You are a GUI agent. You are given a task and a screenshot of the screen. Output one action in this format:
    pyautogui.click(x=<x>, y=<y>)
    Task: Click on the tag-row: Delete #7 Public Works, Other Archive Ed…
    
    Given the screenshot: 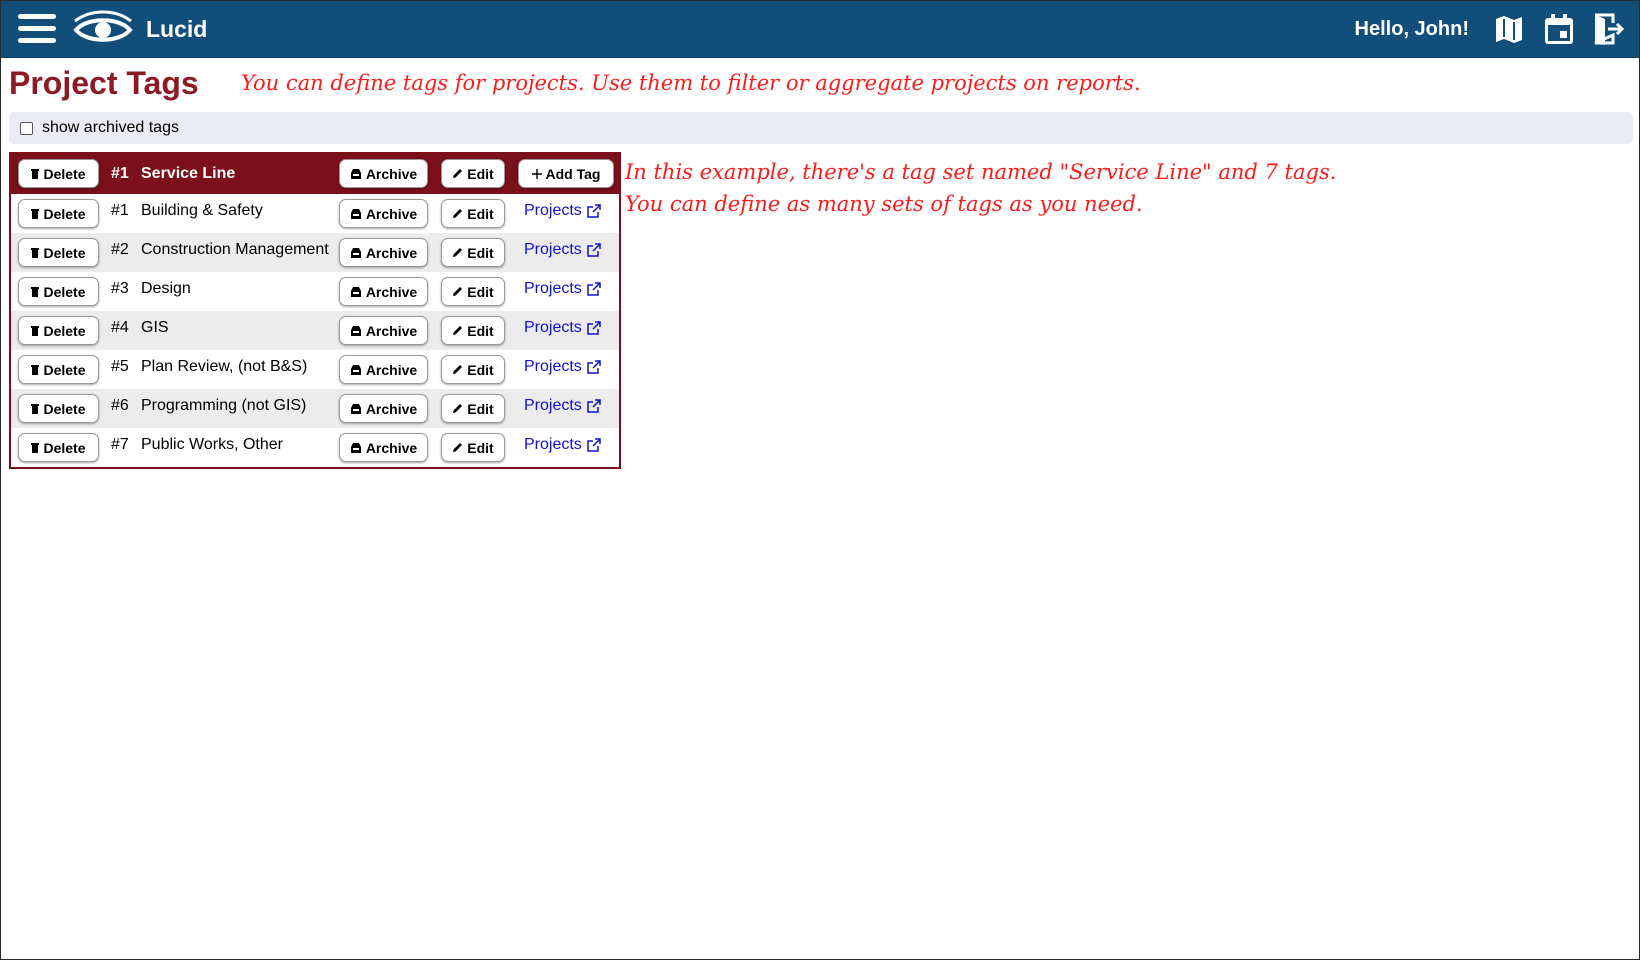 What is the action you would take?
    pyautogui.click(x=315, y=447)
    